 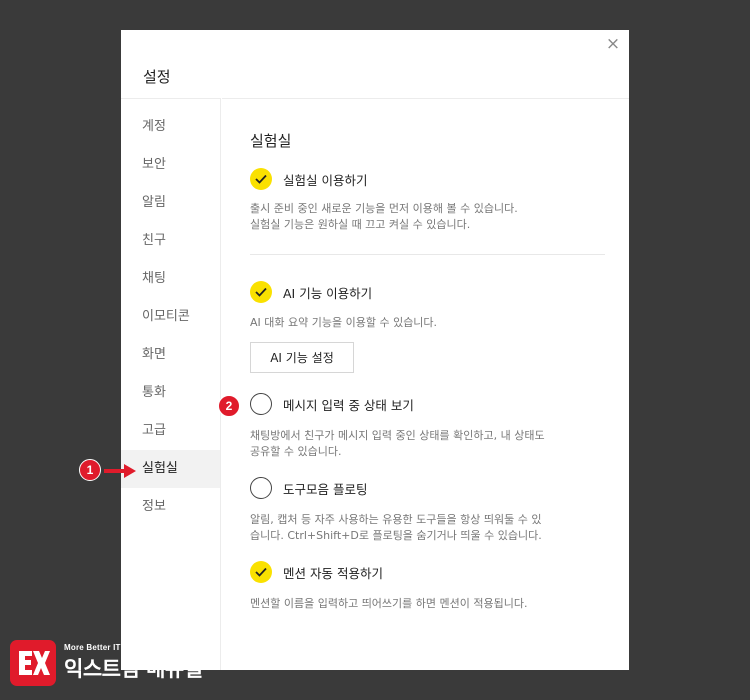 I want to click on ai-settings-button: AI 기능 설정, so click(x=302, y=357).